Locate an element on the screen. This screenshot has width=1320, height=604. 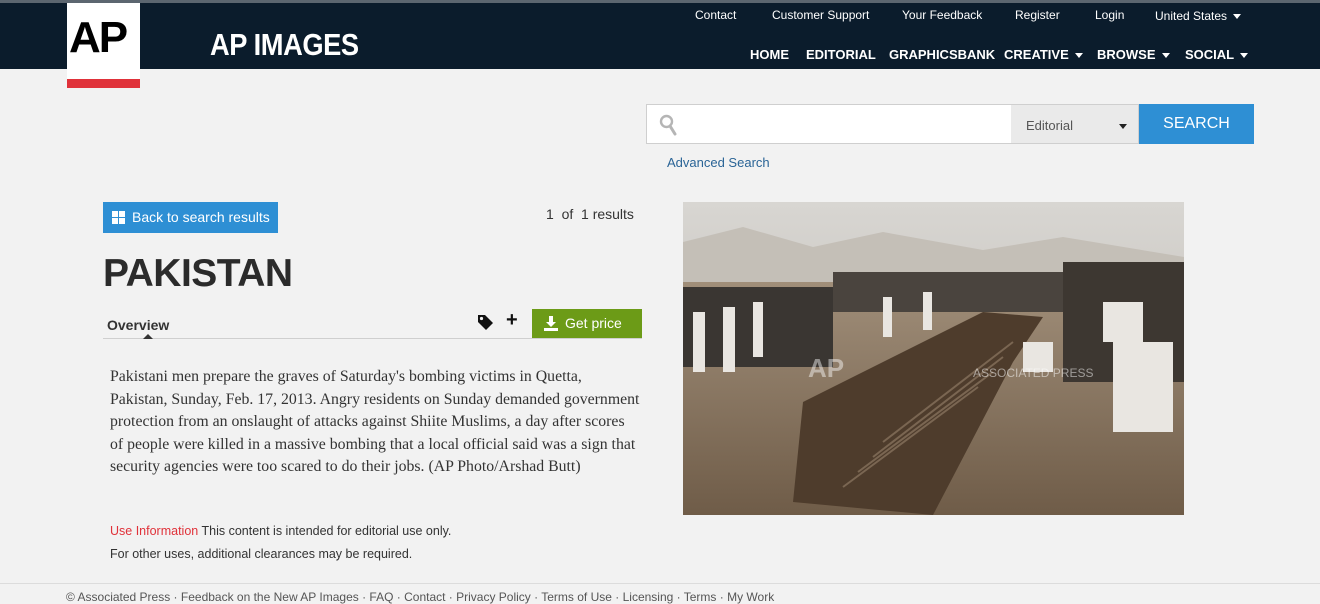
ap-logo-text: AP is located at coordinates (98, 37).